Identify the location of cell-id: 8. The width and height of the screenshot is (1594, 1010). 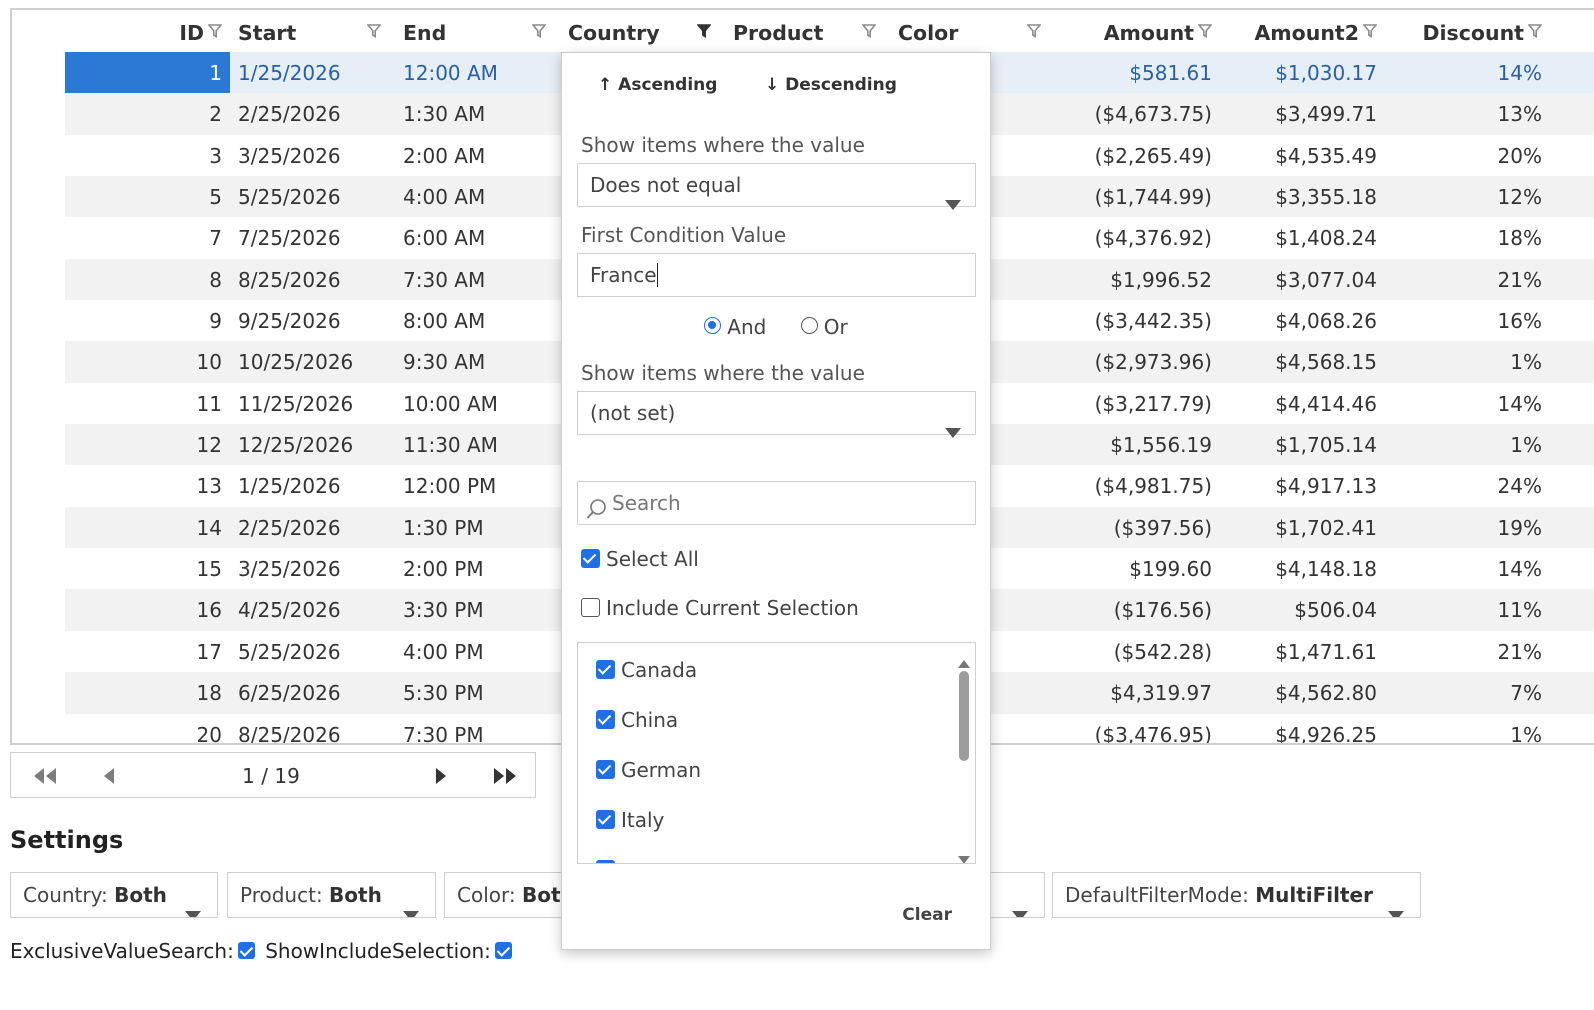
(147, 279).